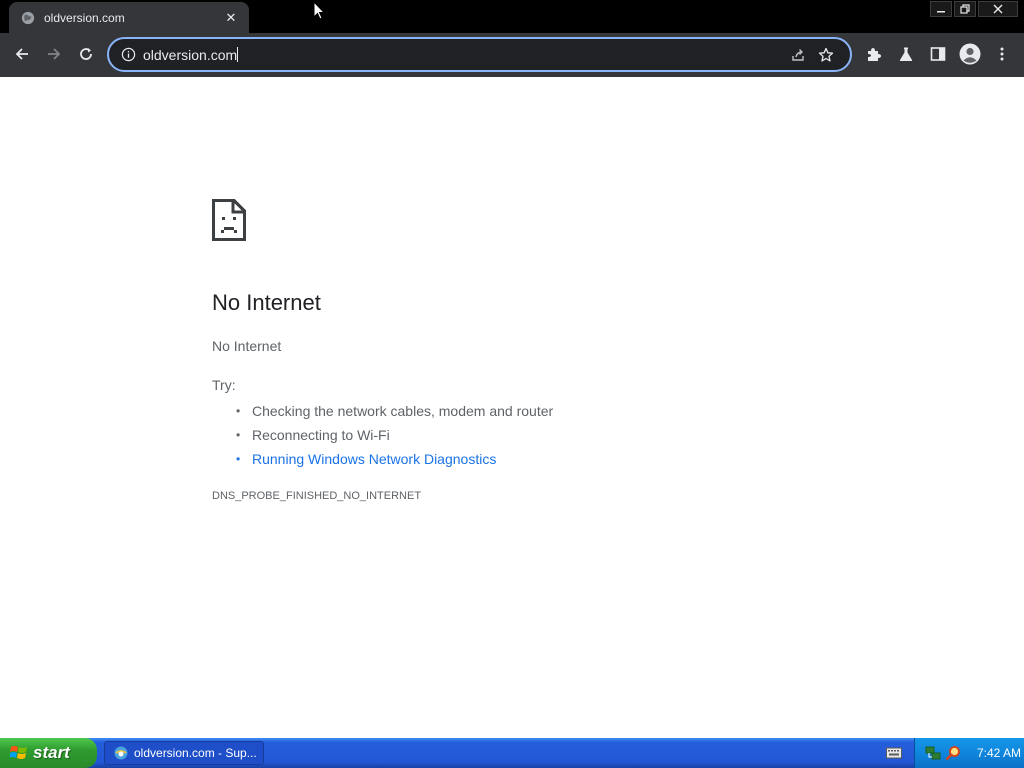  I want to click on url-value: oldversion.com, so click(190, 54).